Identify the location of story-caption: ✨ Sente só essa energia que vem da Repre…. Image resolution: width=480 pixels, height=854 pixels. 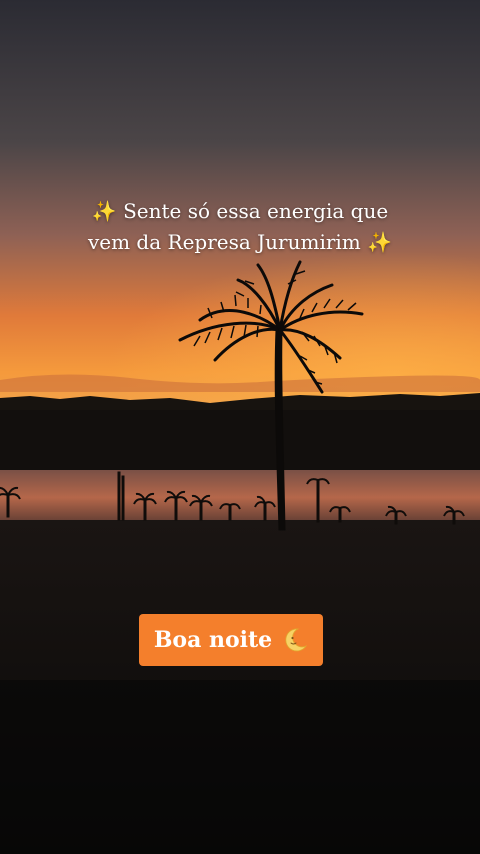
(240, 227).